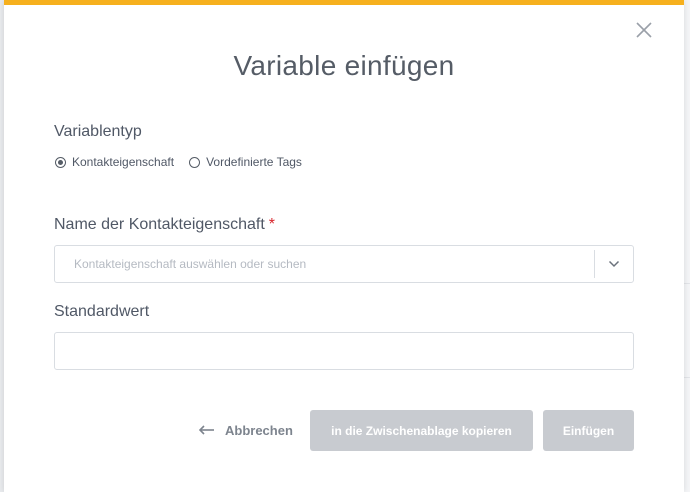  What do you see at coordinates (60, 162) in the screenshot?
I see `radio-checked-icon` at bounding box center [60, 162].